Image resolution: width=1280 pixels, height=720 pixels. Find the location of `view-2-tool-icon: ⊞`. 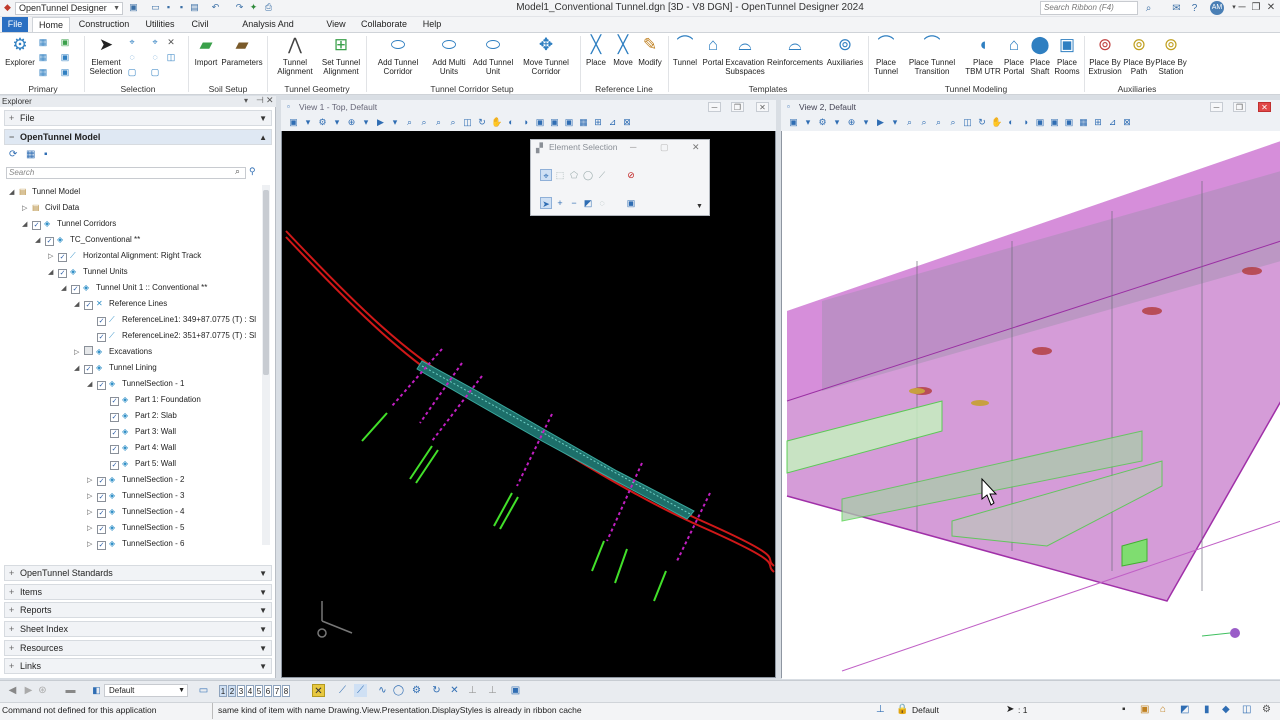

view-2-tool-icon: ⊞ is located at coordinates (1098, 122).